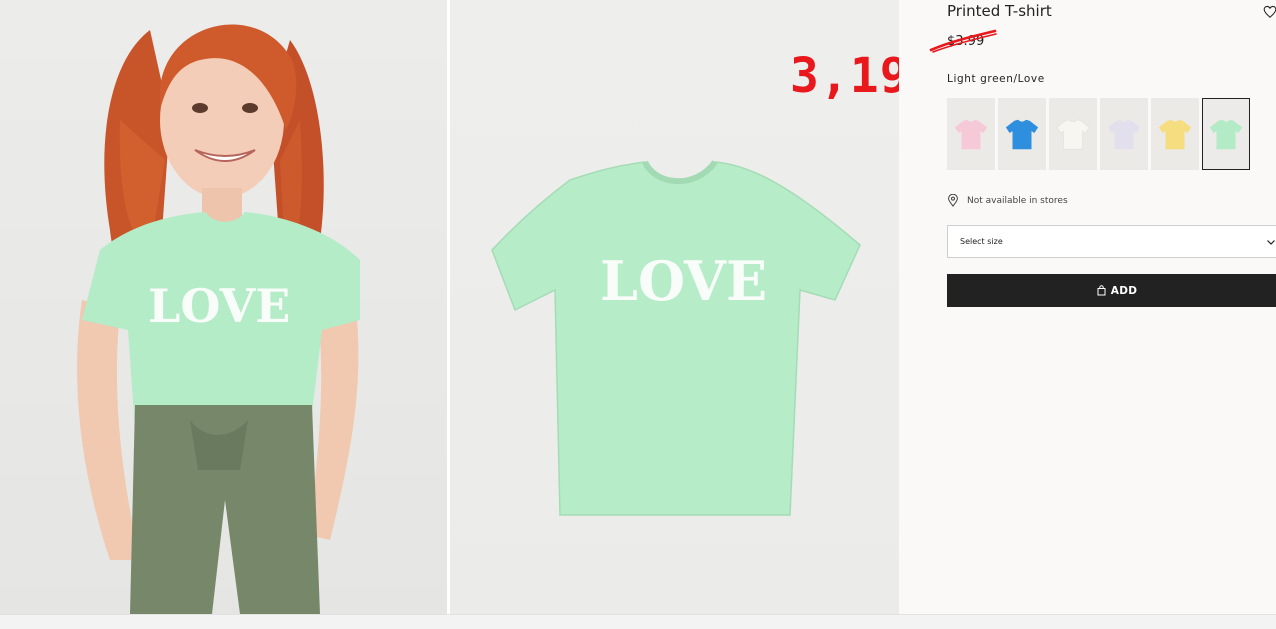  I want to click on selected-color-name: Light green/Love, so click(996, 79).